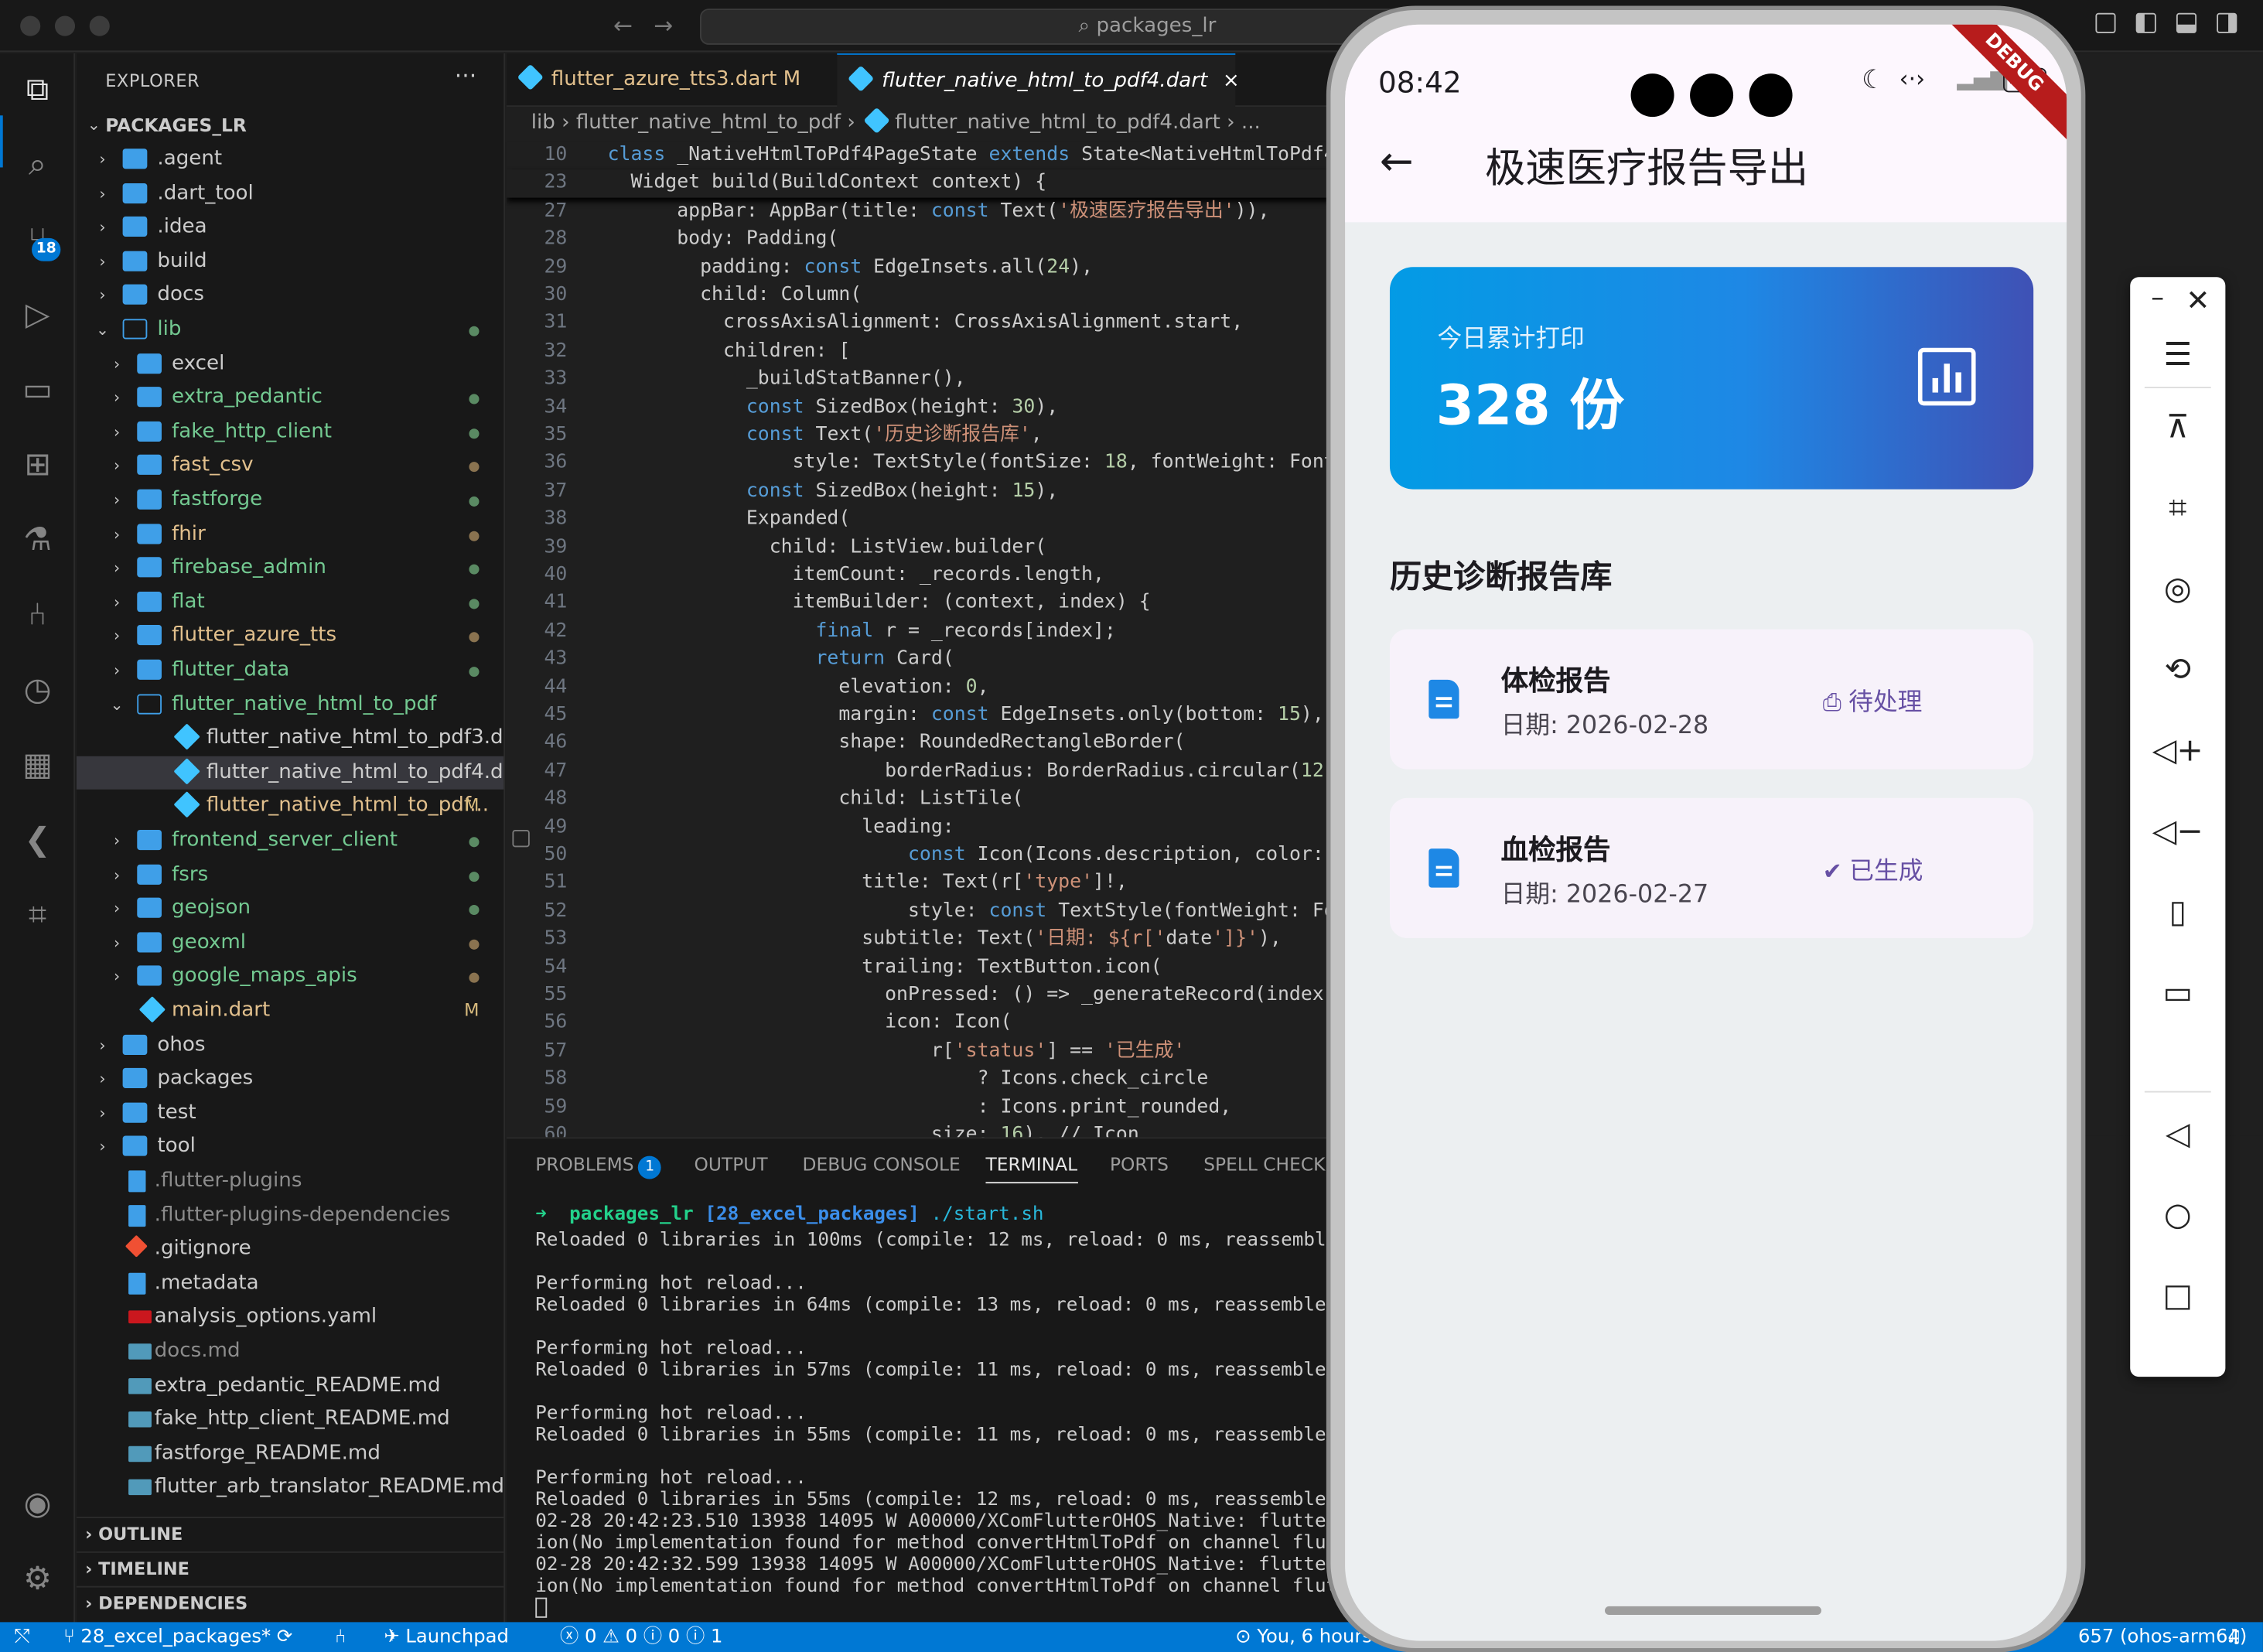  What do you see at coordinates (2177, 751) in the screenshot?
I see `volume-up-icon: ◁+` at bounding box center [2177, 751].